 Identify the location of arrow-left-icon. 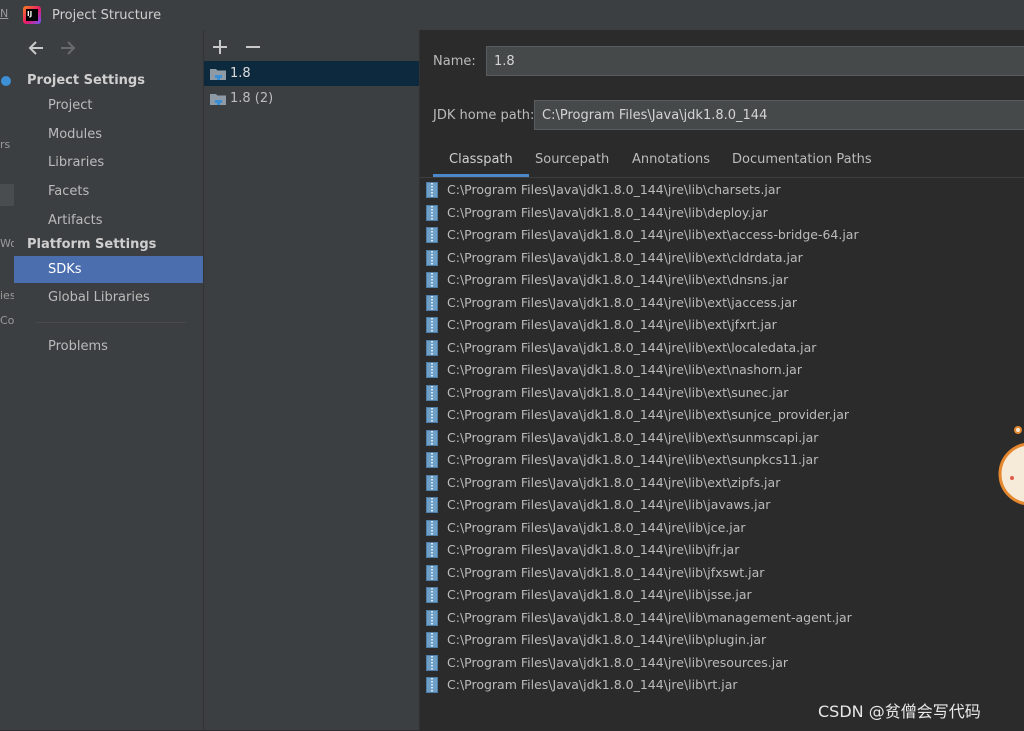
(36, 48).